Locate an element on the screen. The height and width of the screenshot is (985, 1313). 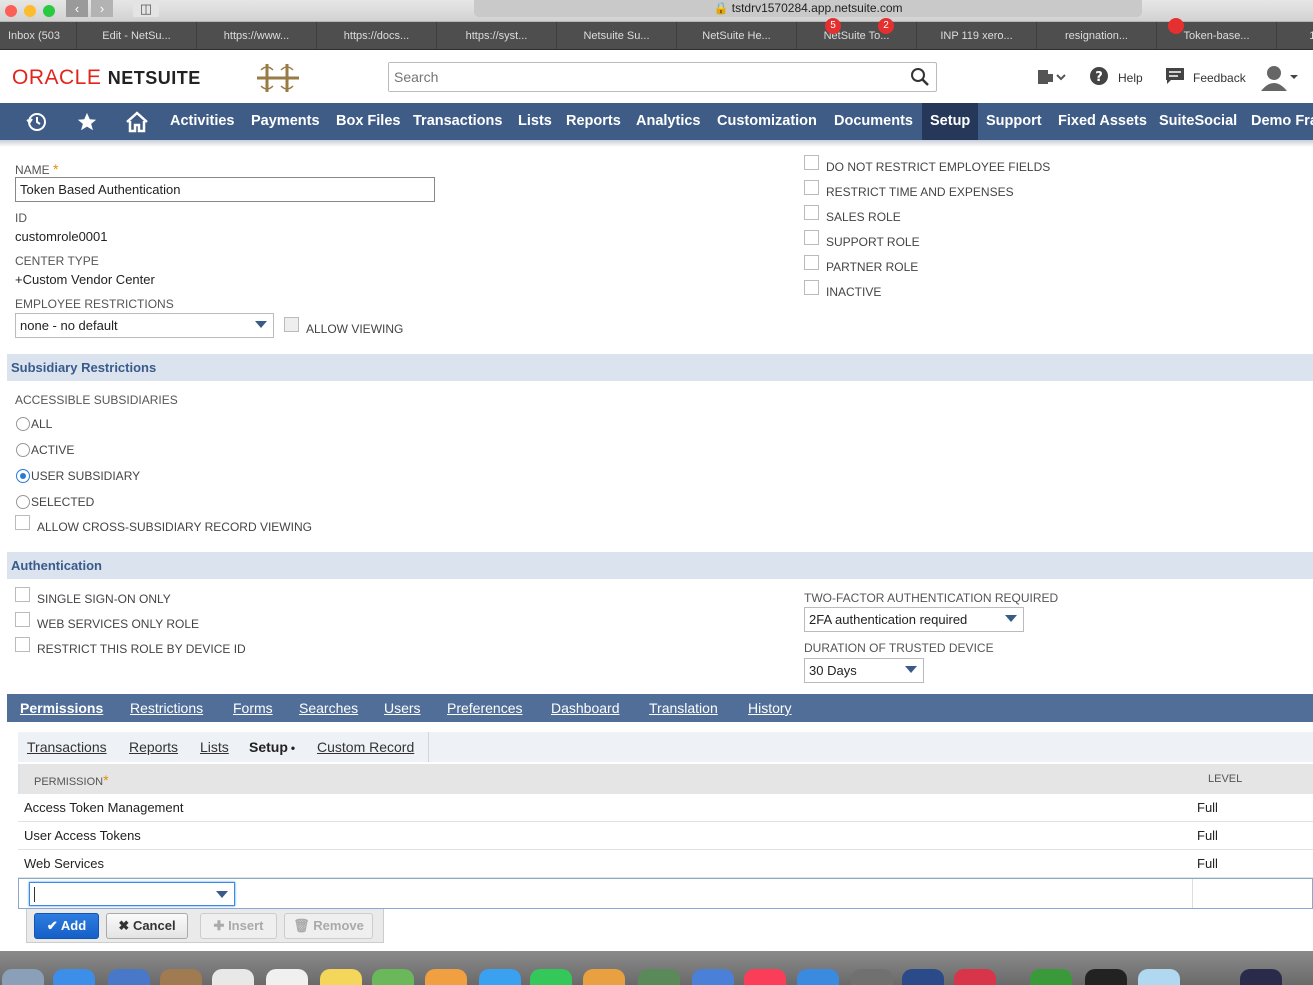
subsidiary-section-header: Subsidiary Restrictions is located at coordinates (660, 367).